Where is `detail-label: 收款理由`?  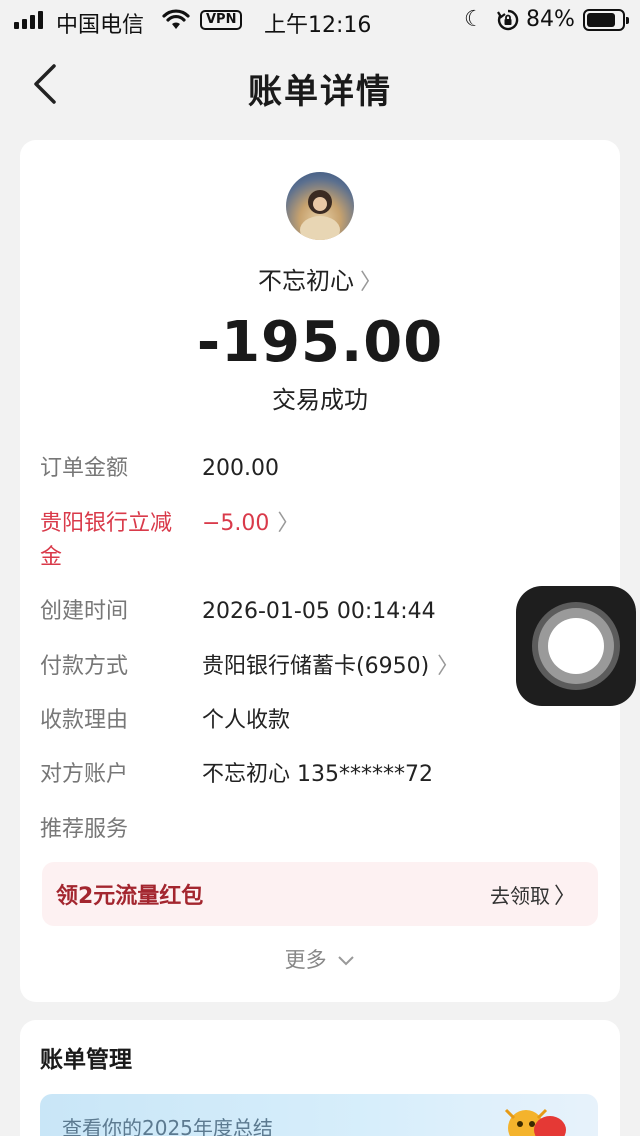 detail-label: 收款理由 is located at coordinates (84, 720).